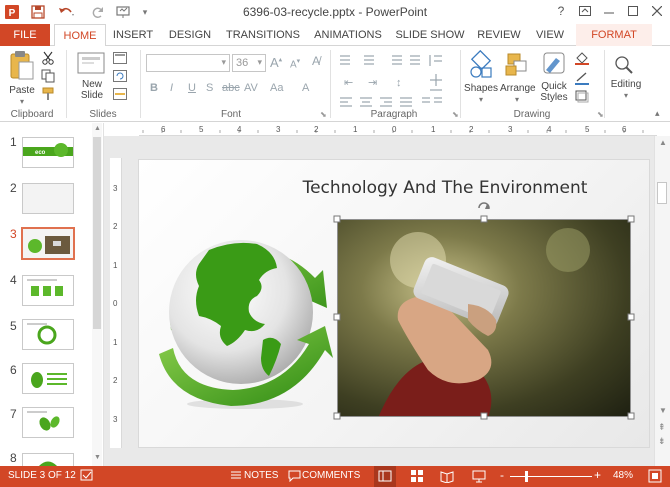 The height and width of the screenshot is (487, 670). Describe the element at coordinates (223, 62) in the screenshot. I see `font-name-dropdown-icon: ▾` at that location.